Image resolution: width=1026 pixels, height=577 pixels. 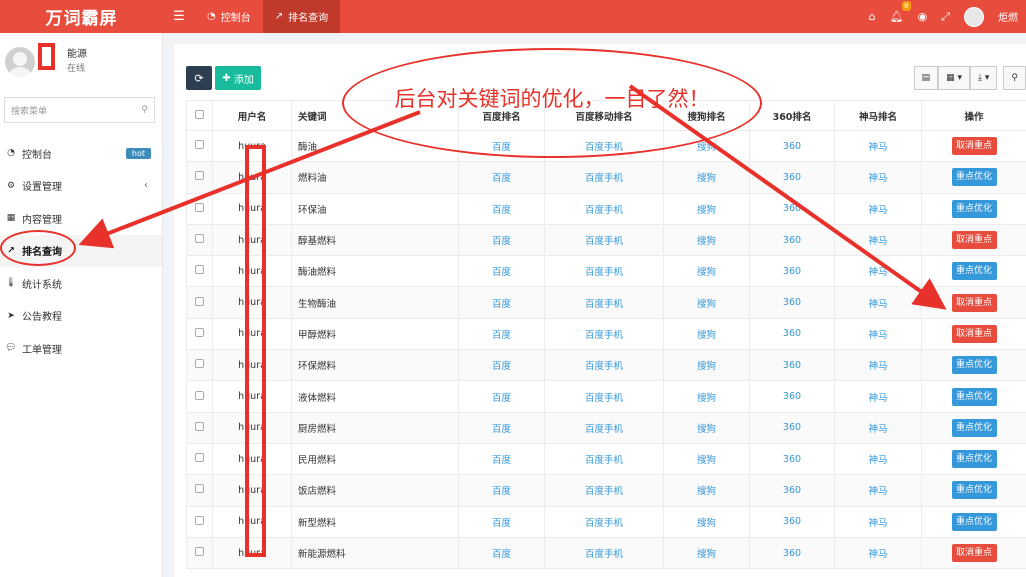 What do you see at coordinates (974, 16) in the screenshot?
I see `avatar` at bounding box center [974, 16].